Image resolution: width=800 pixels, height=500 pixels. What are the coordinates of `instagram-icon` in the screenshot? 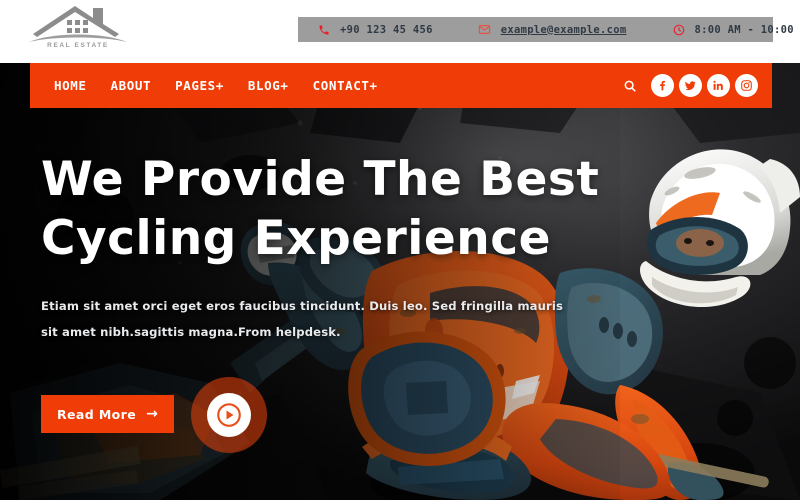 It's located at (746, 85).